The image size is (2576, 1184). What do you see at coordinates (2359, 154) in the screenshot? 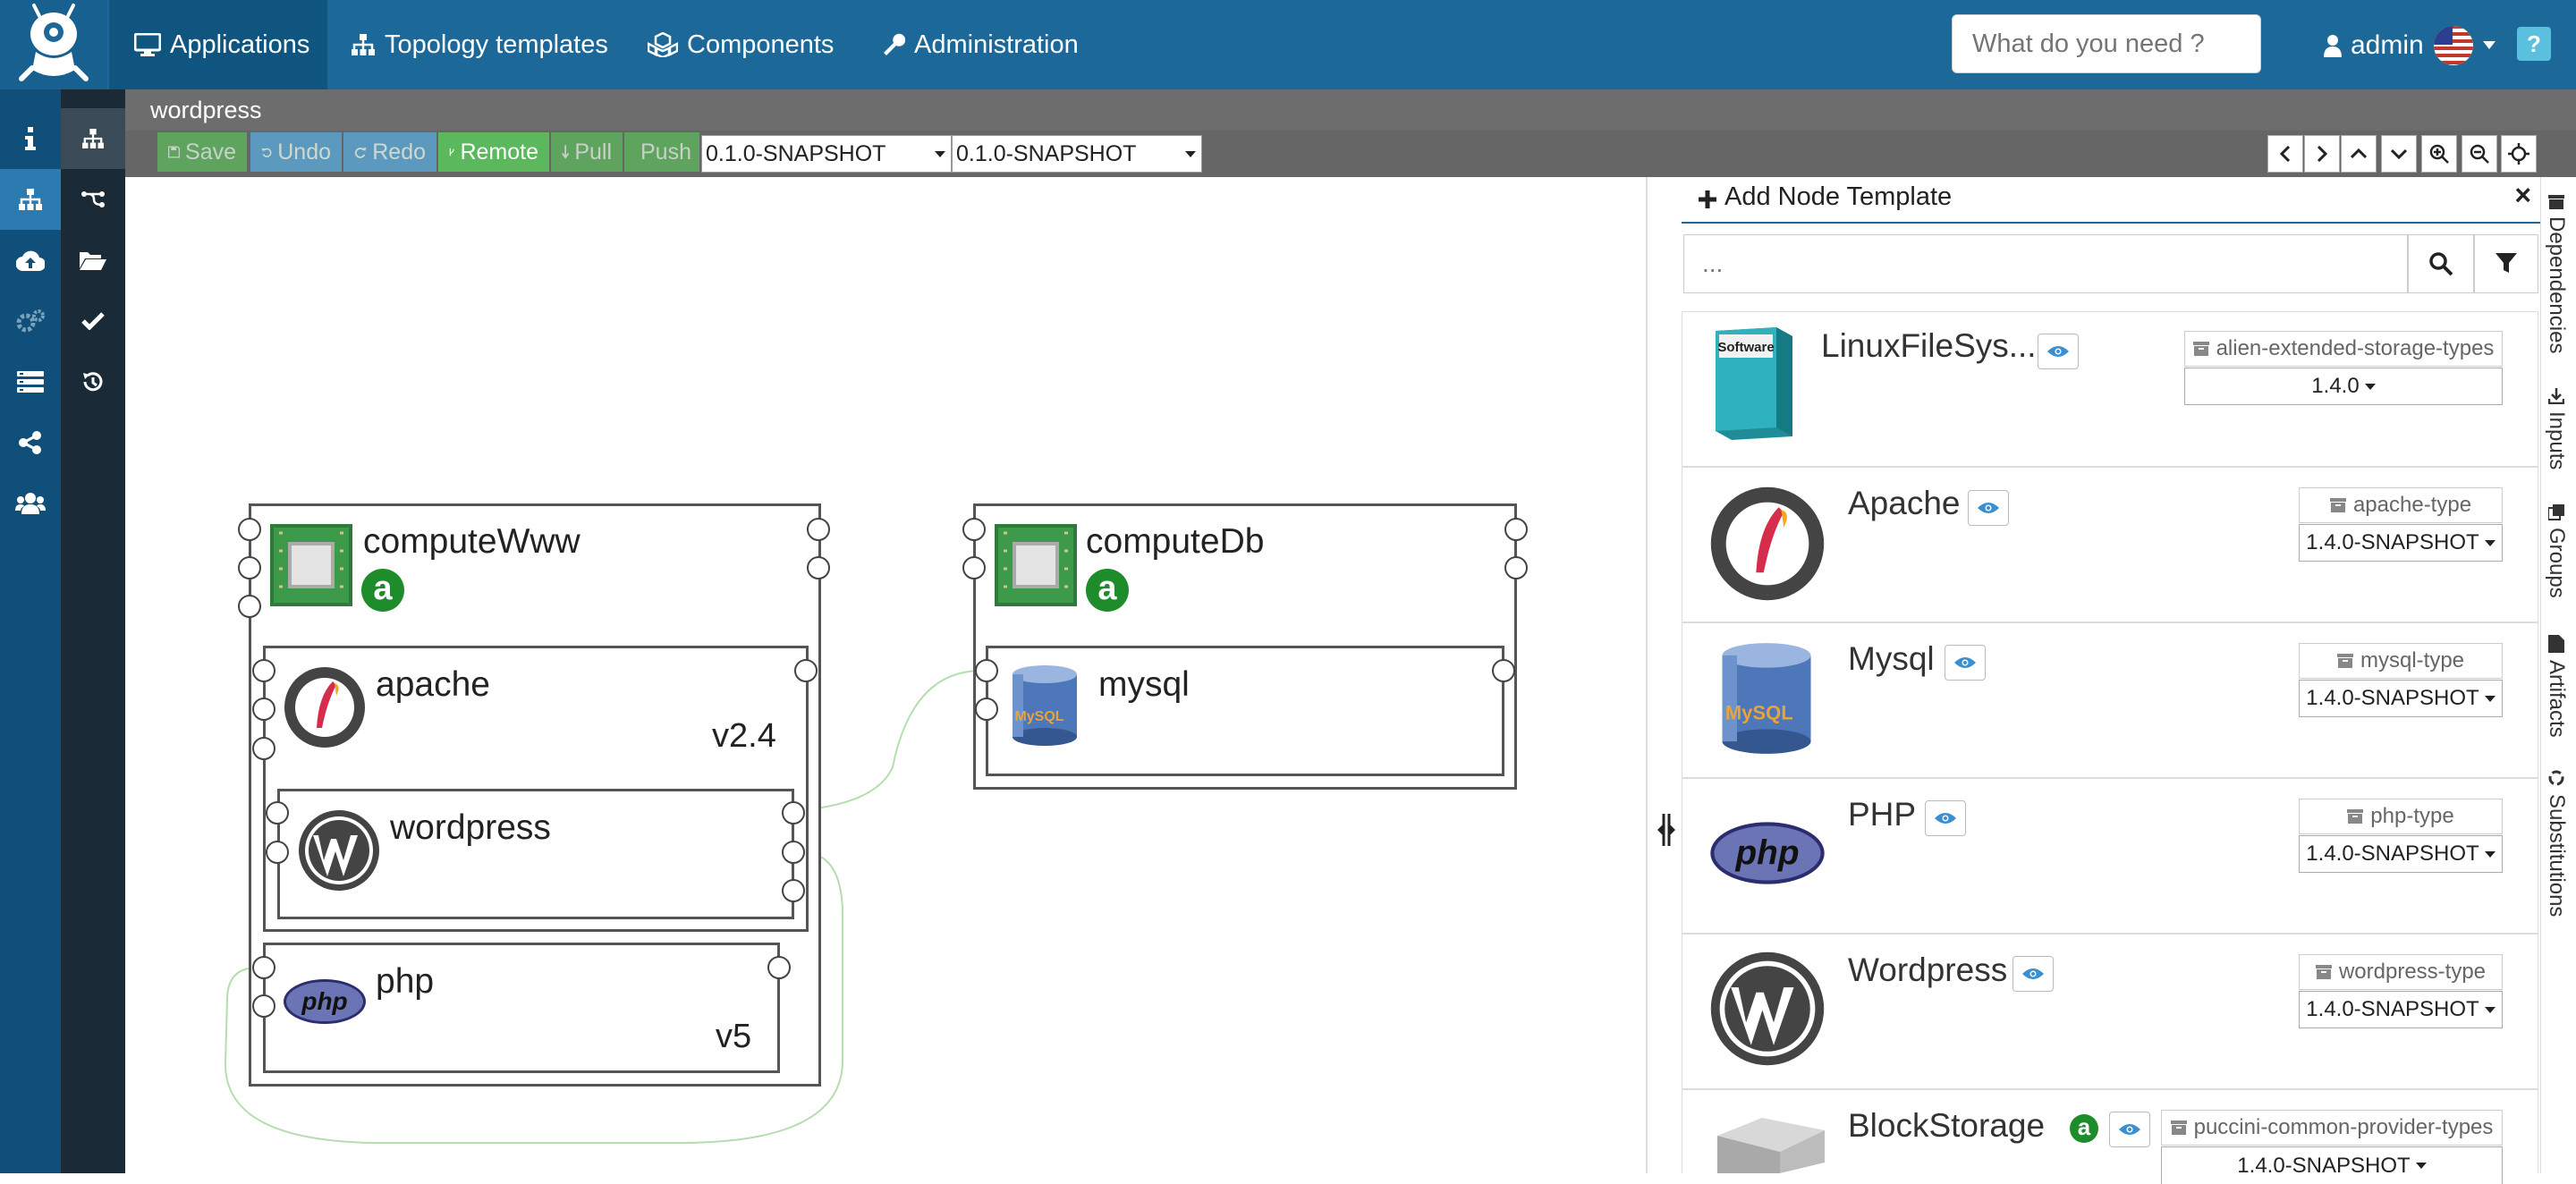
I see `pan-up-button` at bounding box center [2359, 154].